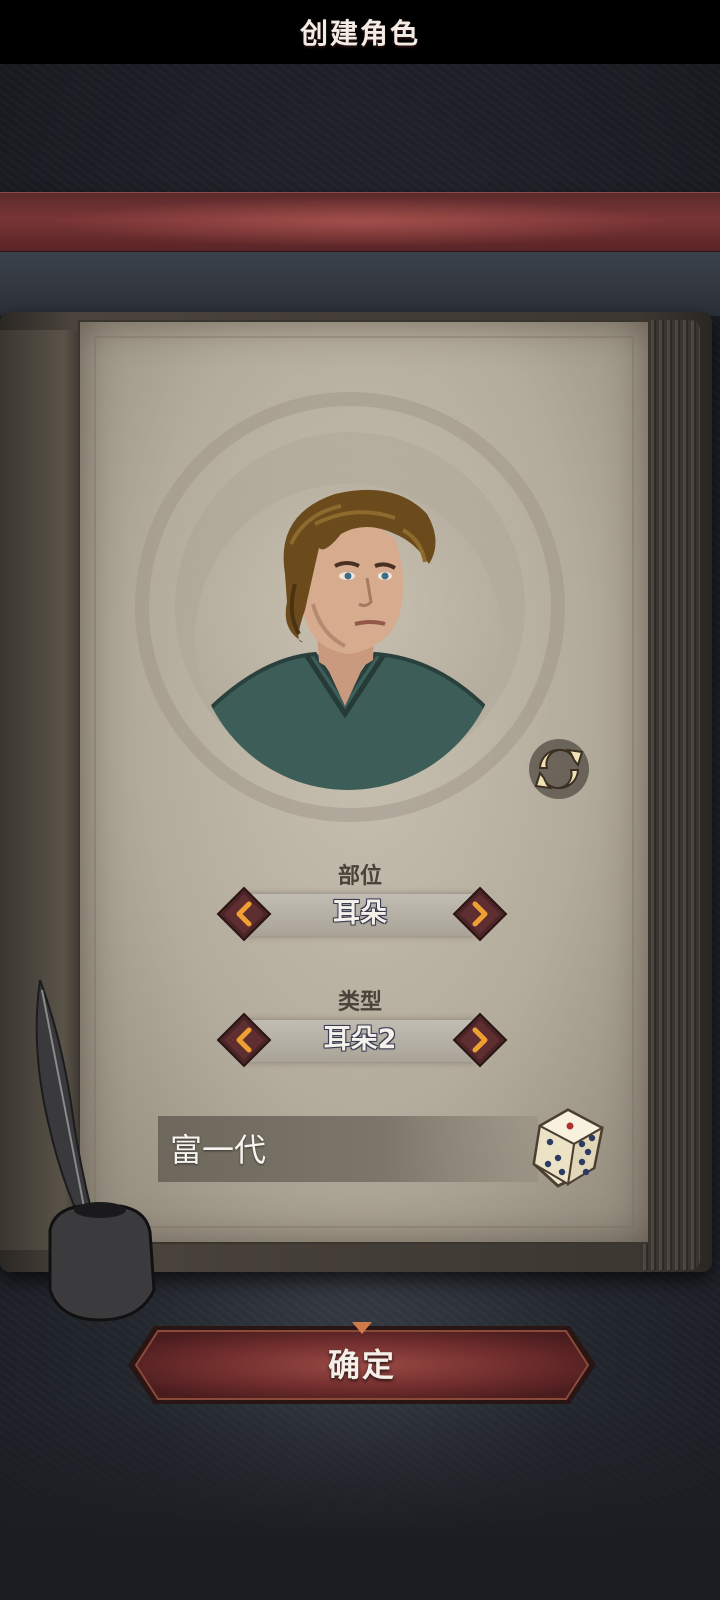 This screenshot has height=1600, width=720. Describe the element at coordinates (360, 1500) in the screenshot. I see `bottom-fade` at that location.